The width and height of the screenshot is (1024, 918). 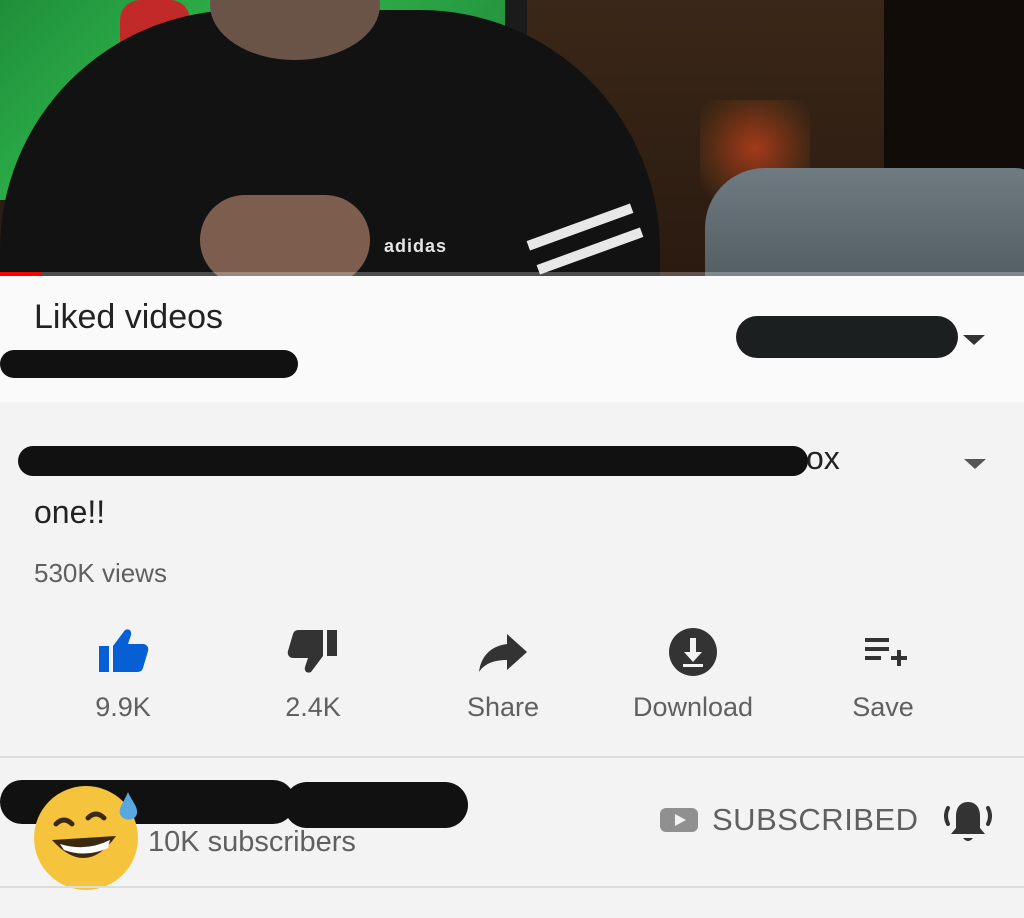 I want to click on chevron-down-icon, so click(x=974, y=340).